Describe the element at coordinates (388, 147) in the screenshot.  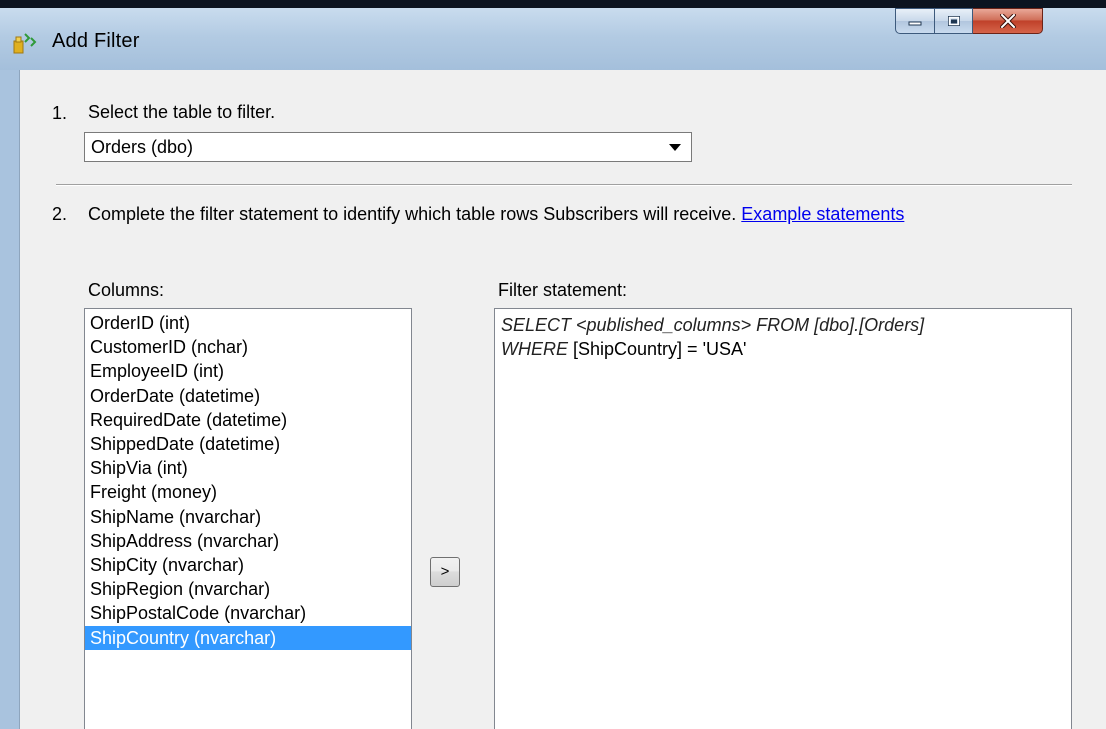
I see `table-select: Orders (dbo)` at that location.